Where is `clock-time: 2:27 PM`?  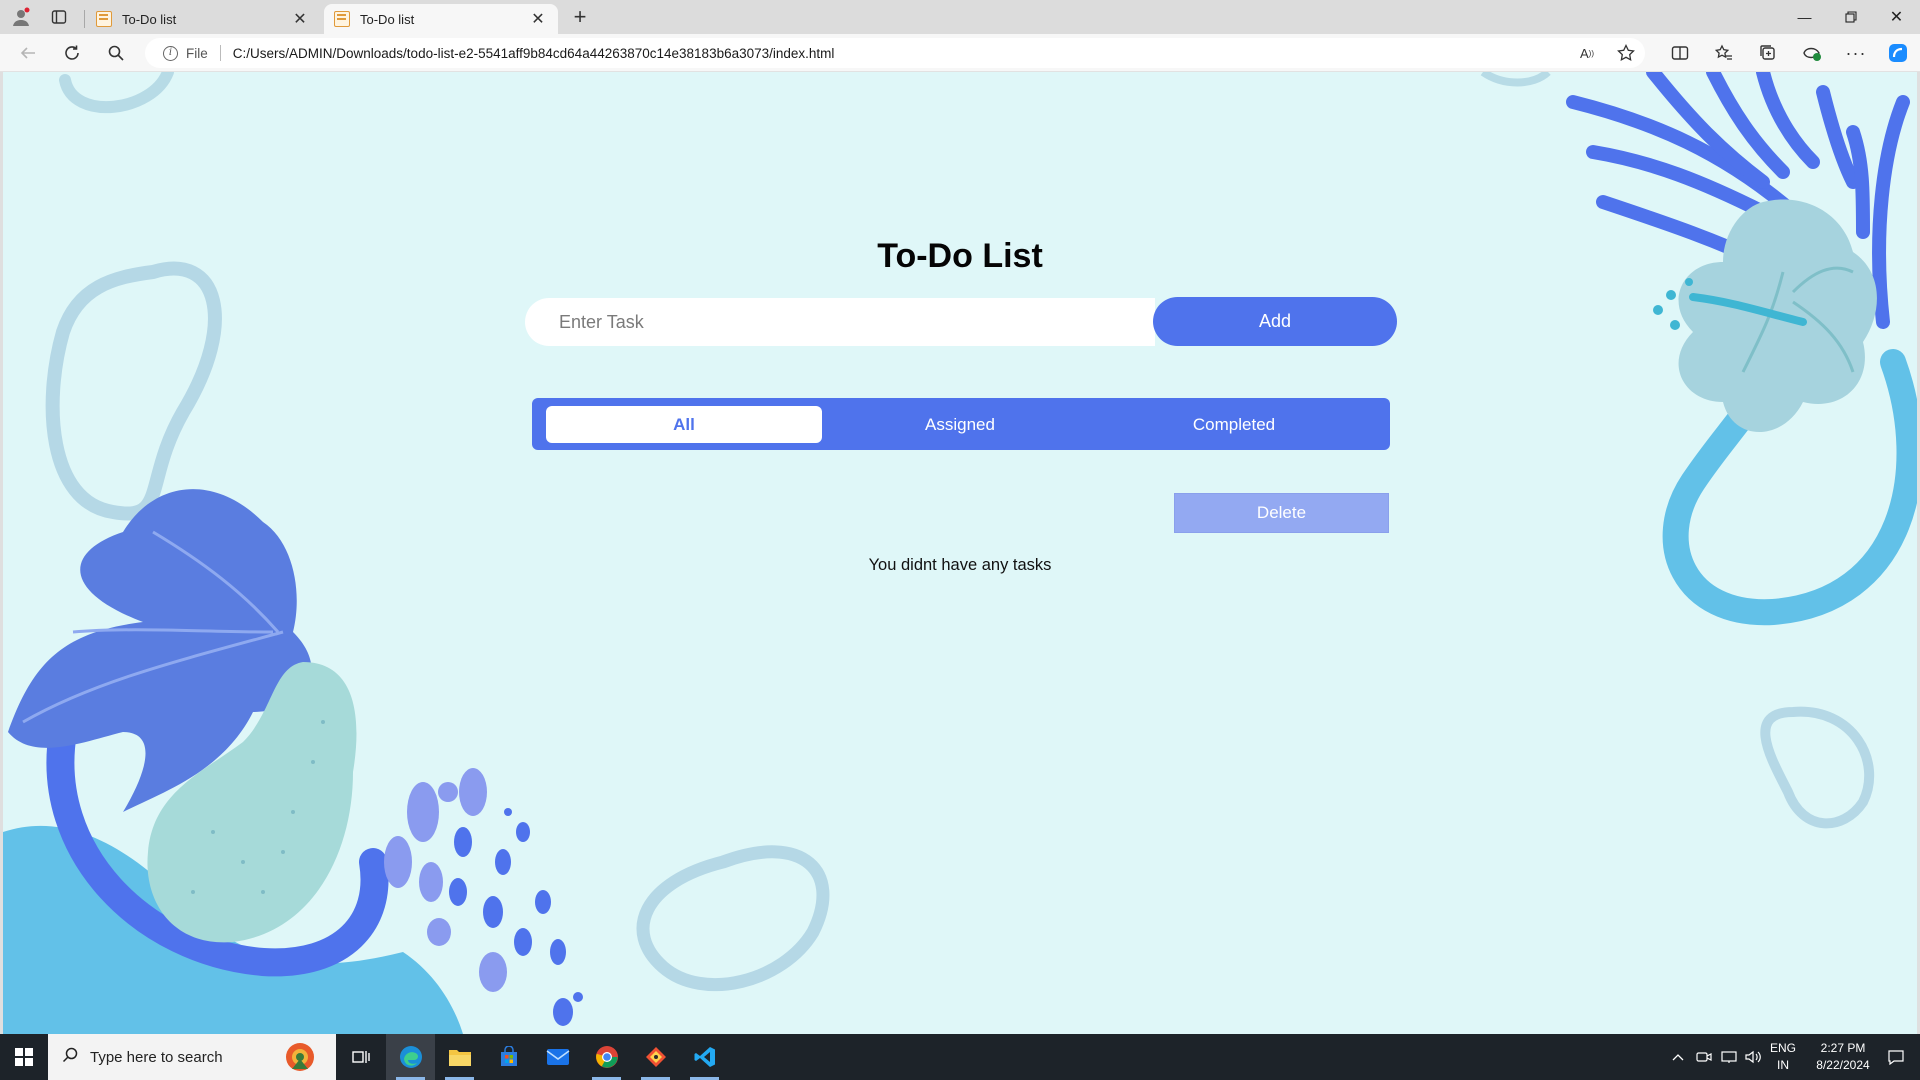 clock-time: 2:27 PM is located at coordinates (1843, 1048).